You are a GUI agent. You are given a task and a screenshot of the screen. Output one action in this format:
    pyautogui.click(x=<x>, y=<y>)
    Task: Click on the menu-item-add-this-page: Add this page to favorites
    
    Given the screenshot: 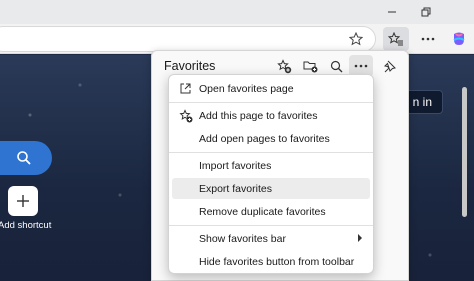 What is the action you would take?
    pyautogui.click(x=271, y=115)
    